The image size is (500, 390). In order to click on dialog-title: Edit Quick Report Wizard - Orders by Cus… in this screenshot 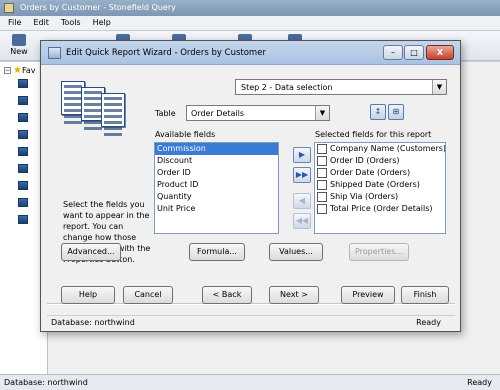, I will do `click(166, 53)`.